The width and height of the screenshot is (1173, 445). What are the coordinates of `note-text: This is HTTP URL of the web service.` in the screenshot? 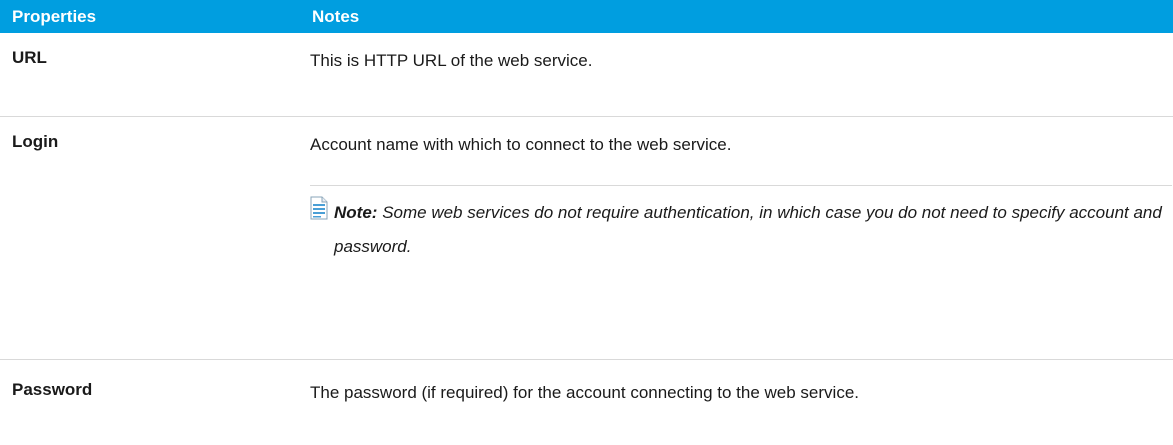 It's located at (741, 61).